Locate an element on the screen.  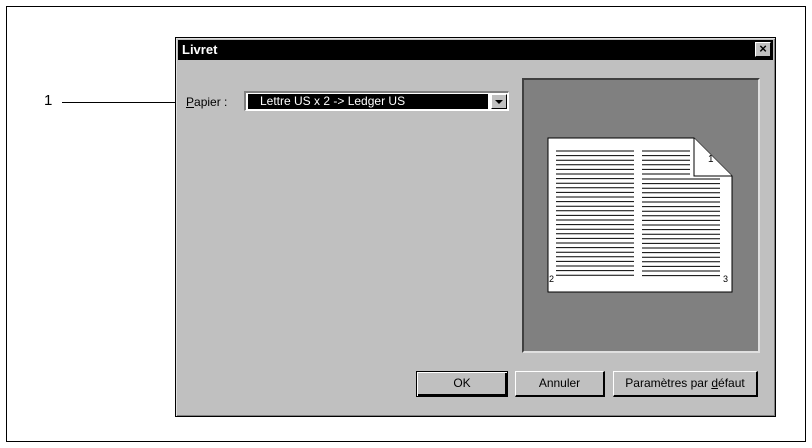
default-button-mnemonic: d is located at coordinates (715, 383).